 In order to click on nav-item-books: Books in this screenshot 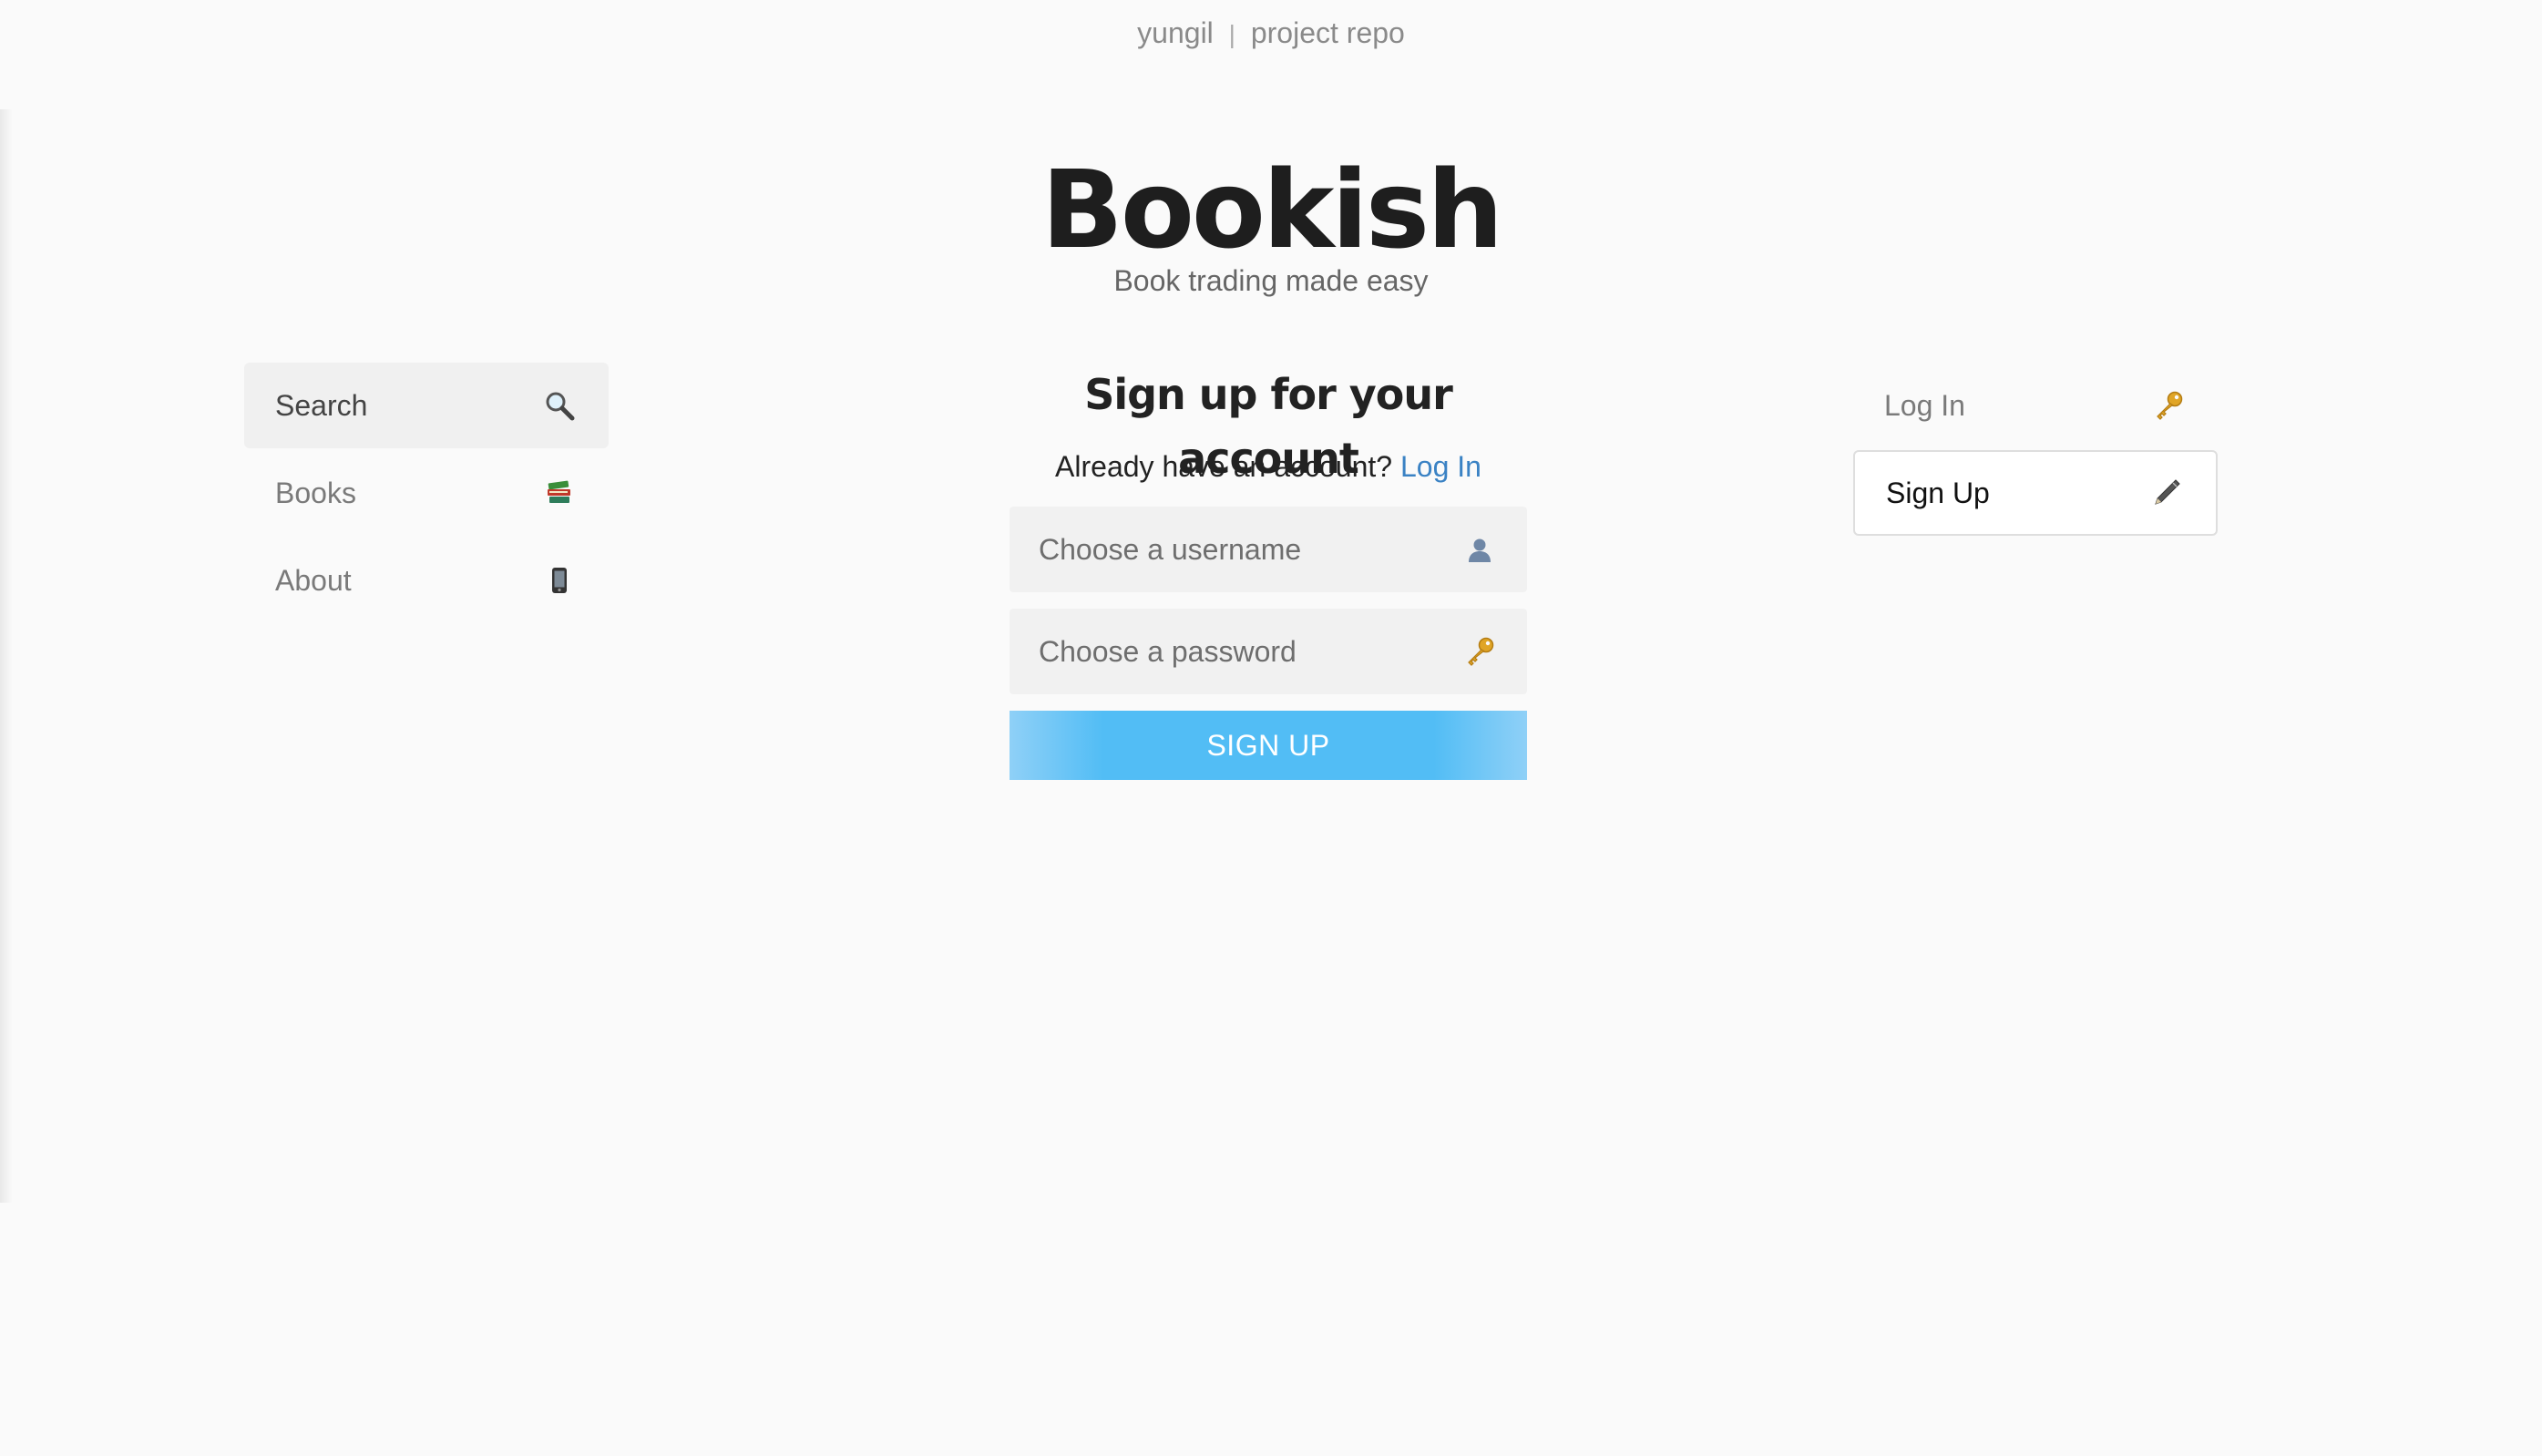, I will do `click(426, 493)`.